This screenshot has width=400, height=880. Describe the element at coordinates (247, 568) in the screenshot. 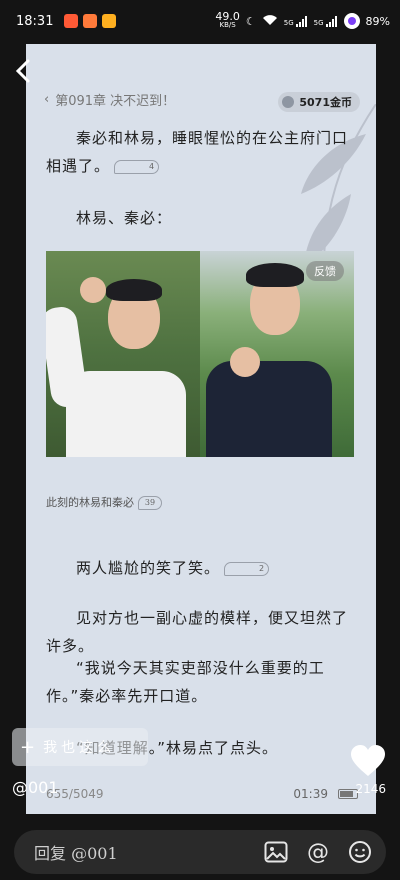

I see `comment-count-badge: 2` at that location.